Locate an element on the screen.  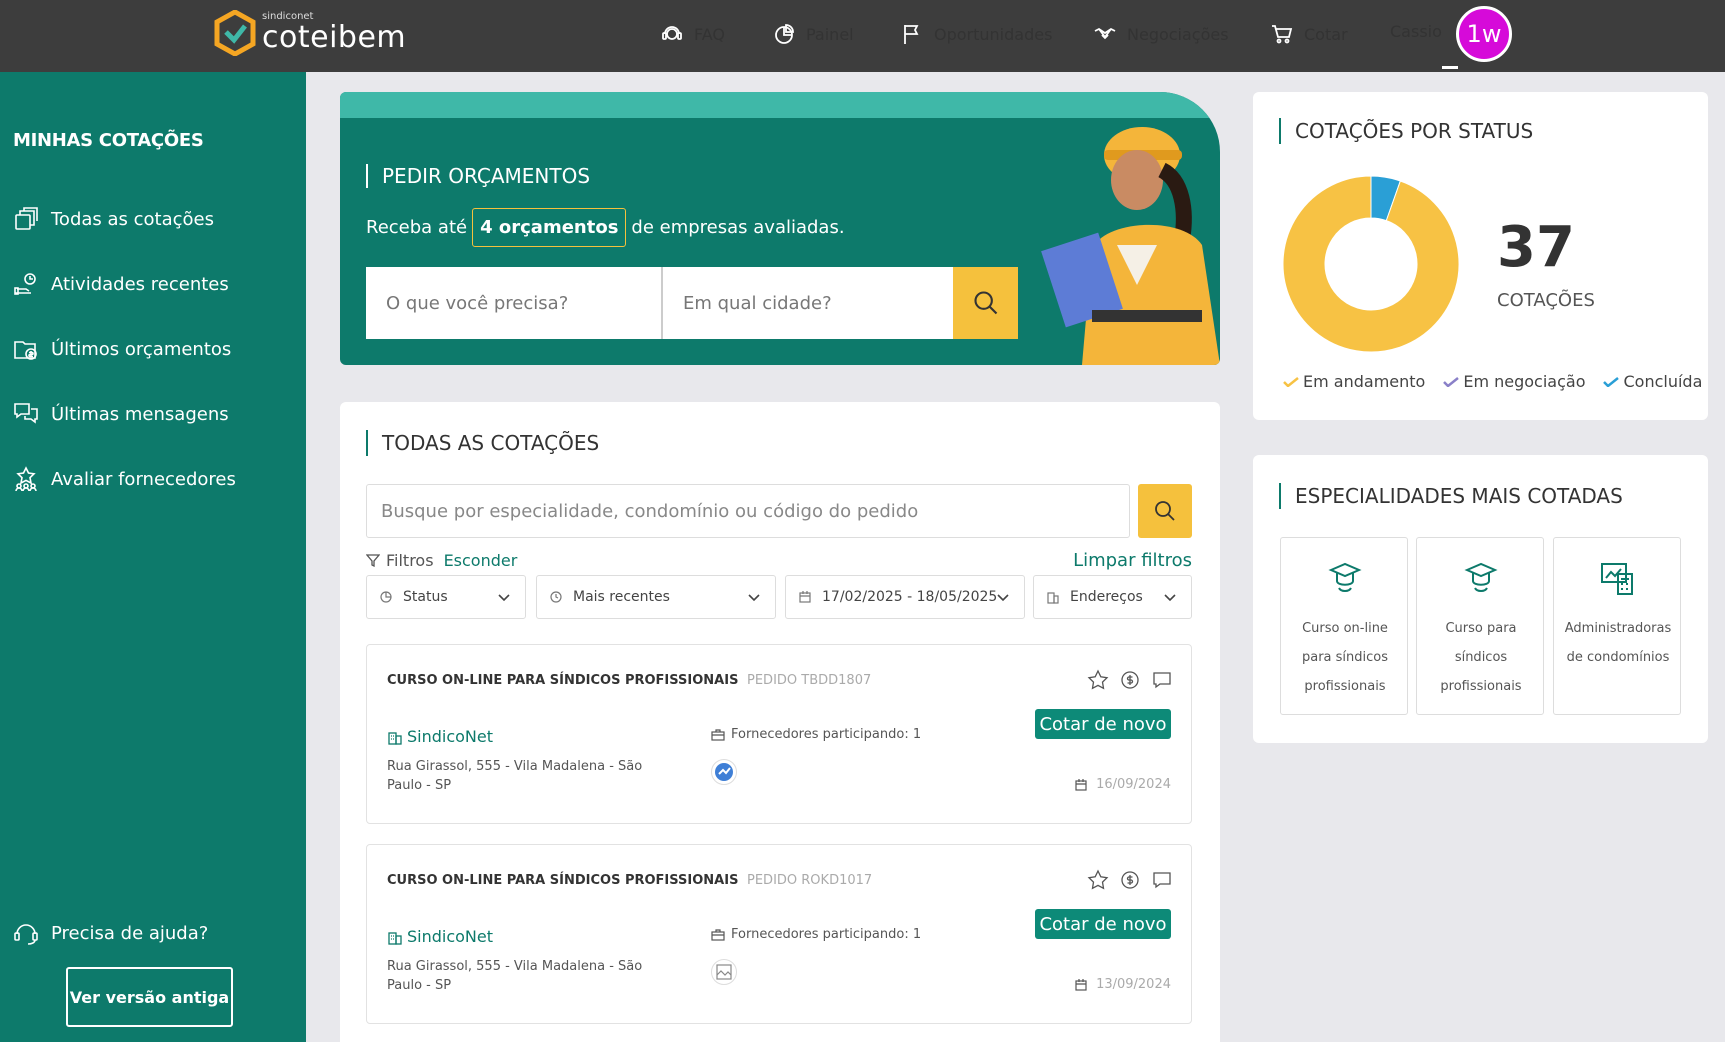
building-admin-icon is located at coordinates (1617, 579).